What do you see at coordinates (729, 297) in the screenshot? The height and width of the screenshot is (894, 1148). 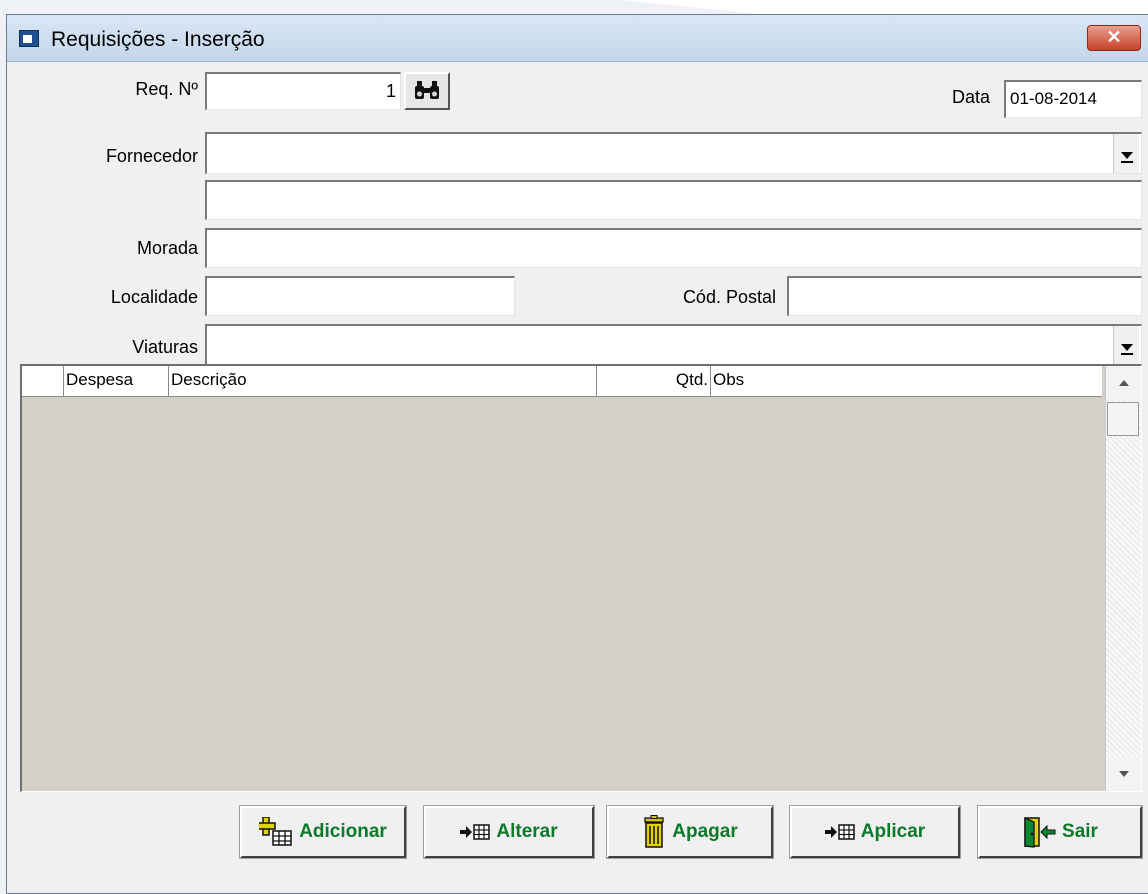 I see `cod-postal-label: Cód. Postal` at bounding box center [729, 297].